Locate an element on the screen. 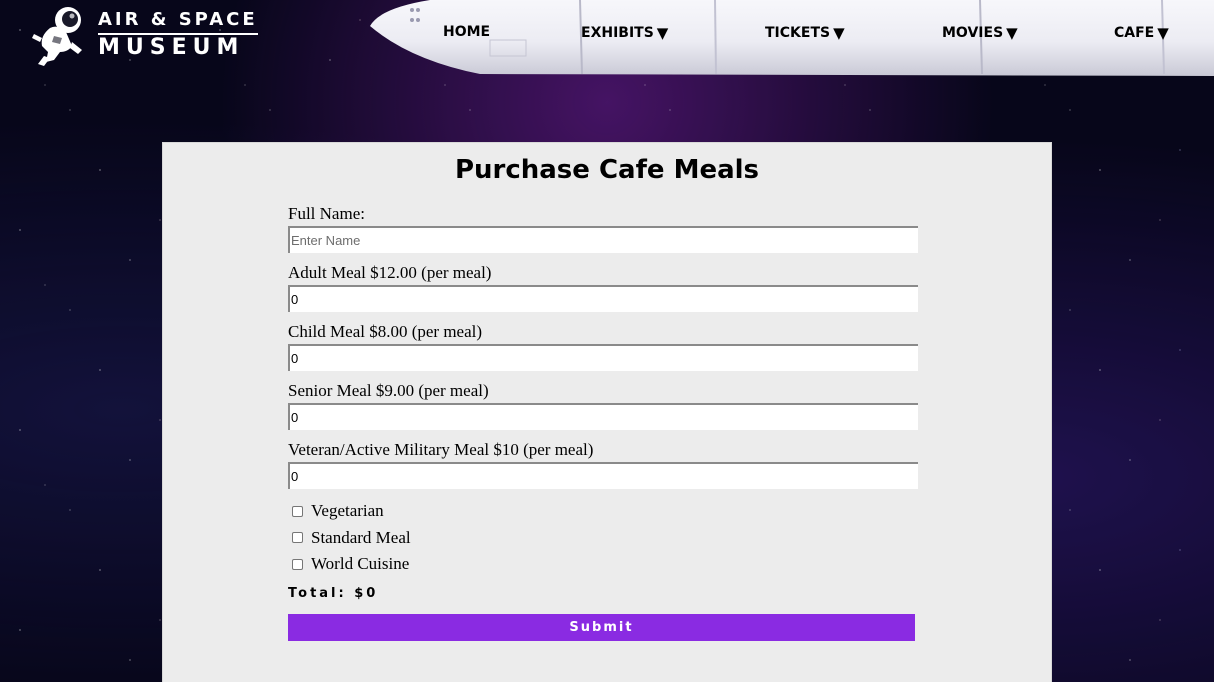  standard-meal-checkbox is located at coordinates (297, 538).